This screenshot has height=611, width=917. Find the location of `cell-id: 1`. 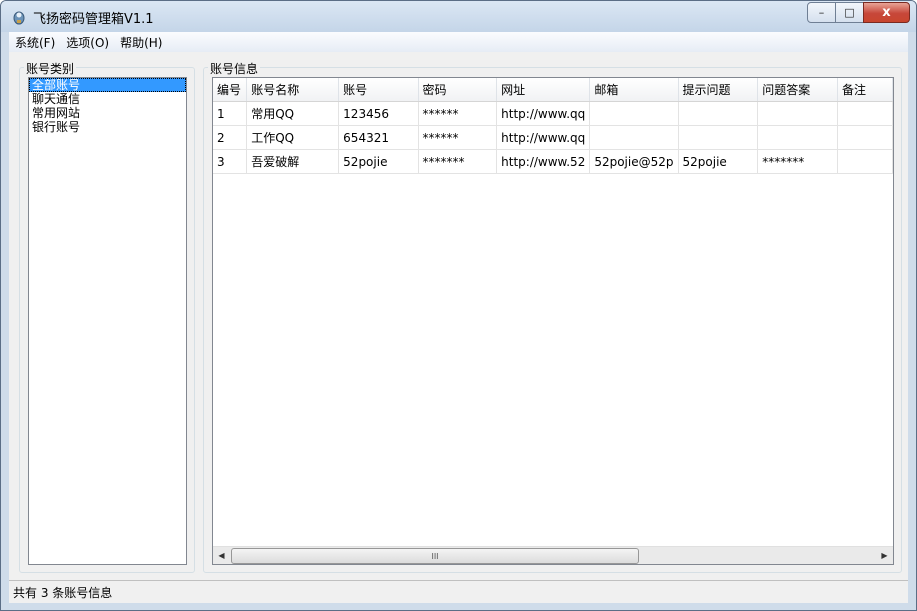

cell-id: 1 is located at coordinates (230, 113).